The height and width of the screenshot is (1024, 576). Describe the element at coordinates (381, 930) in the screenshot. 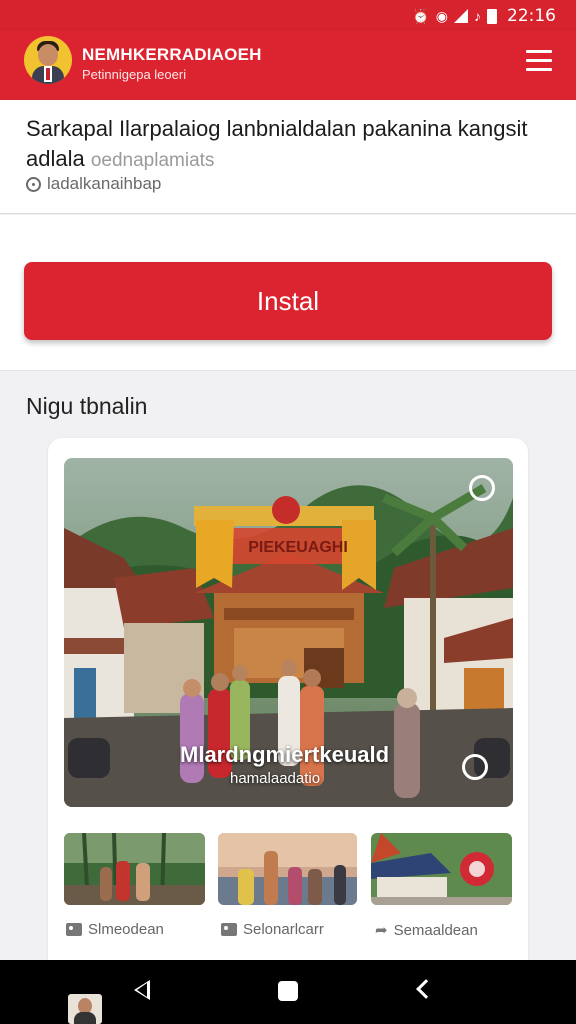

I see `share-arrow-icon: ➦` at that location.